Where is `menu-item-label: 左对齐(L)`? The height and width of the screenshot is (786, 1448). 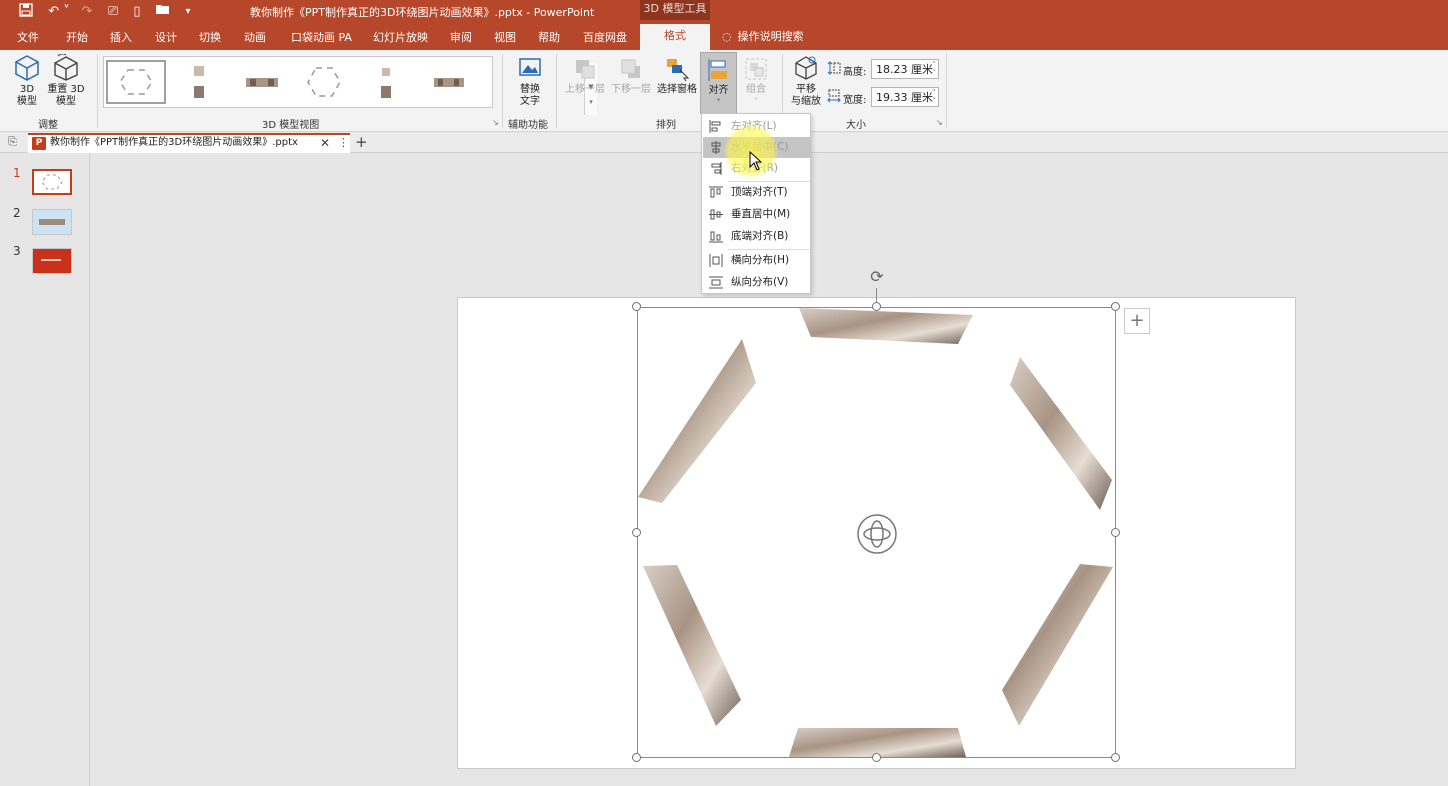 menu-item-label: 左对齐(L) is located at coordinates (754, 126).